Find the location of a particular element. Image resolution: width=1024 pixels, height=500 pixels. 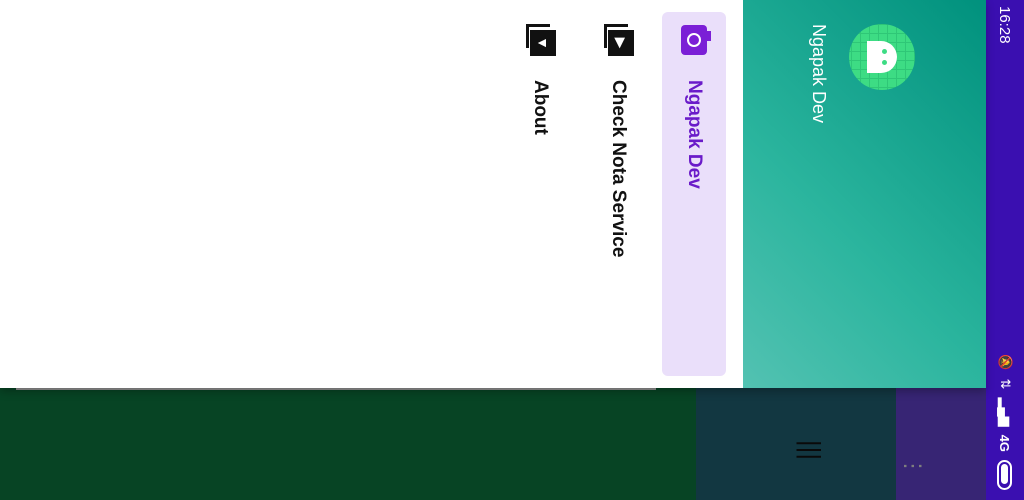

menu-item-check-nota-service: ▶ Check Nota Service is located at coordinates (618, 194).